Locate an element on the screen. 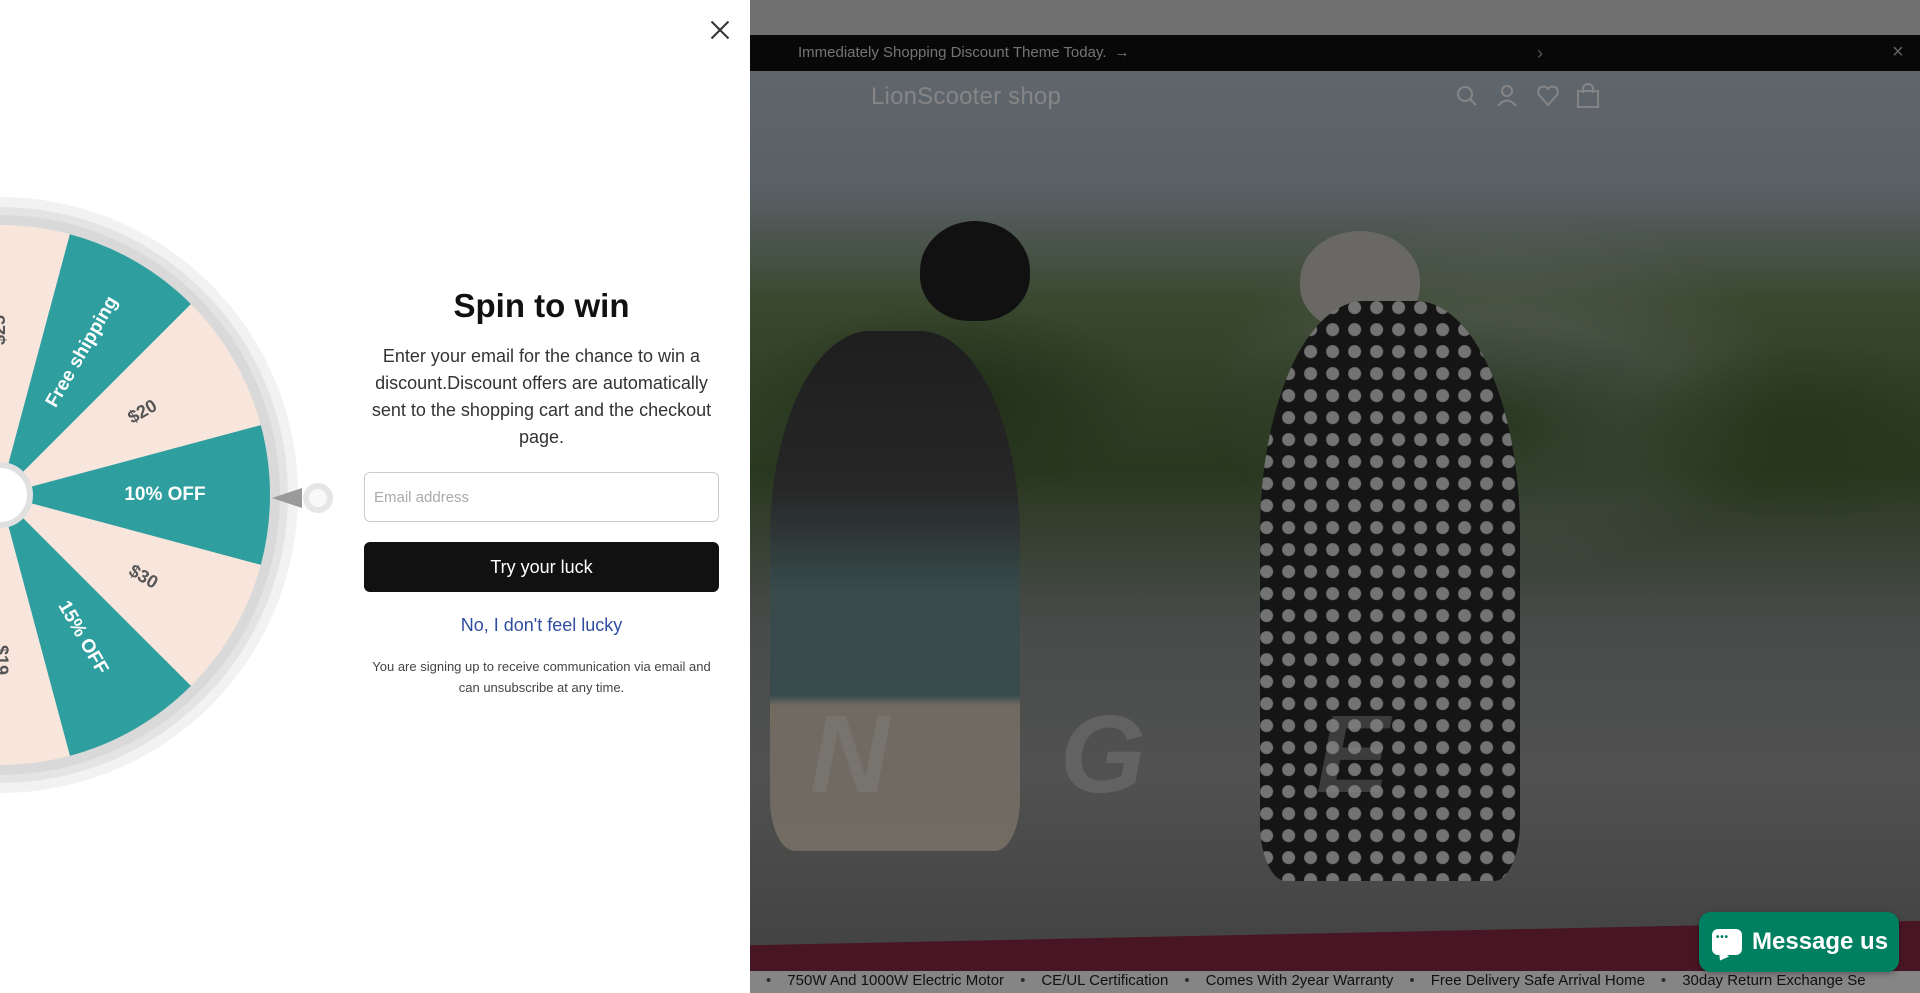 The width and height of the screenshot is (1920, 993). wheel-segment-label: 10% OFF is located at coordinates (164, 494).